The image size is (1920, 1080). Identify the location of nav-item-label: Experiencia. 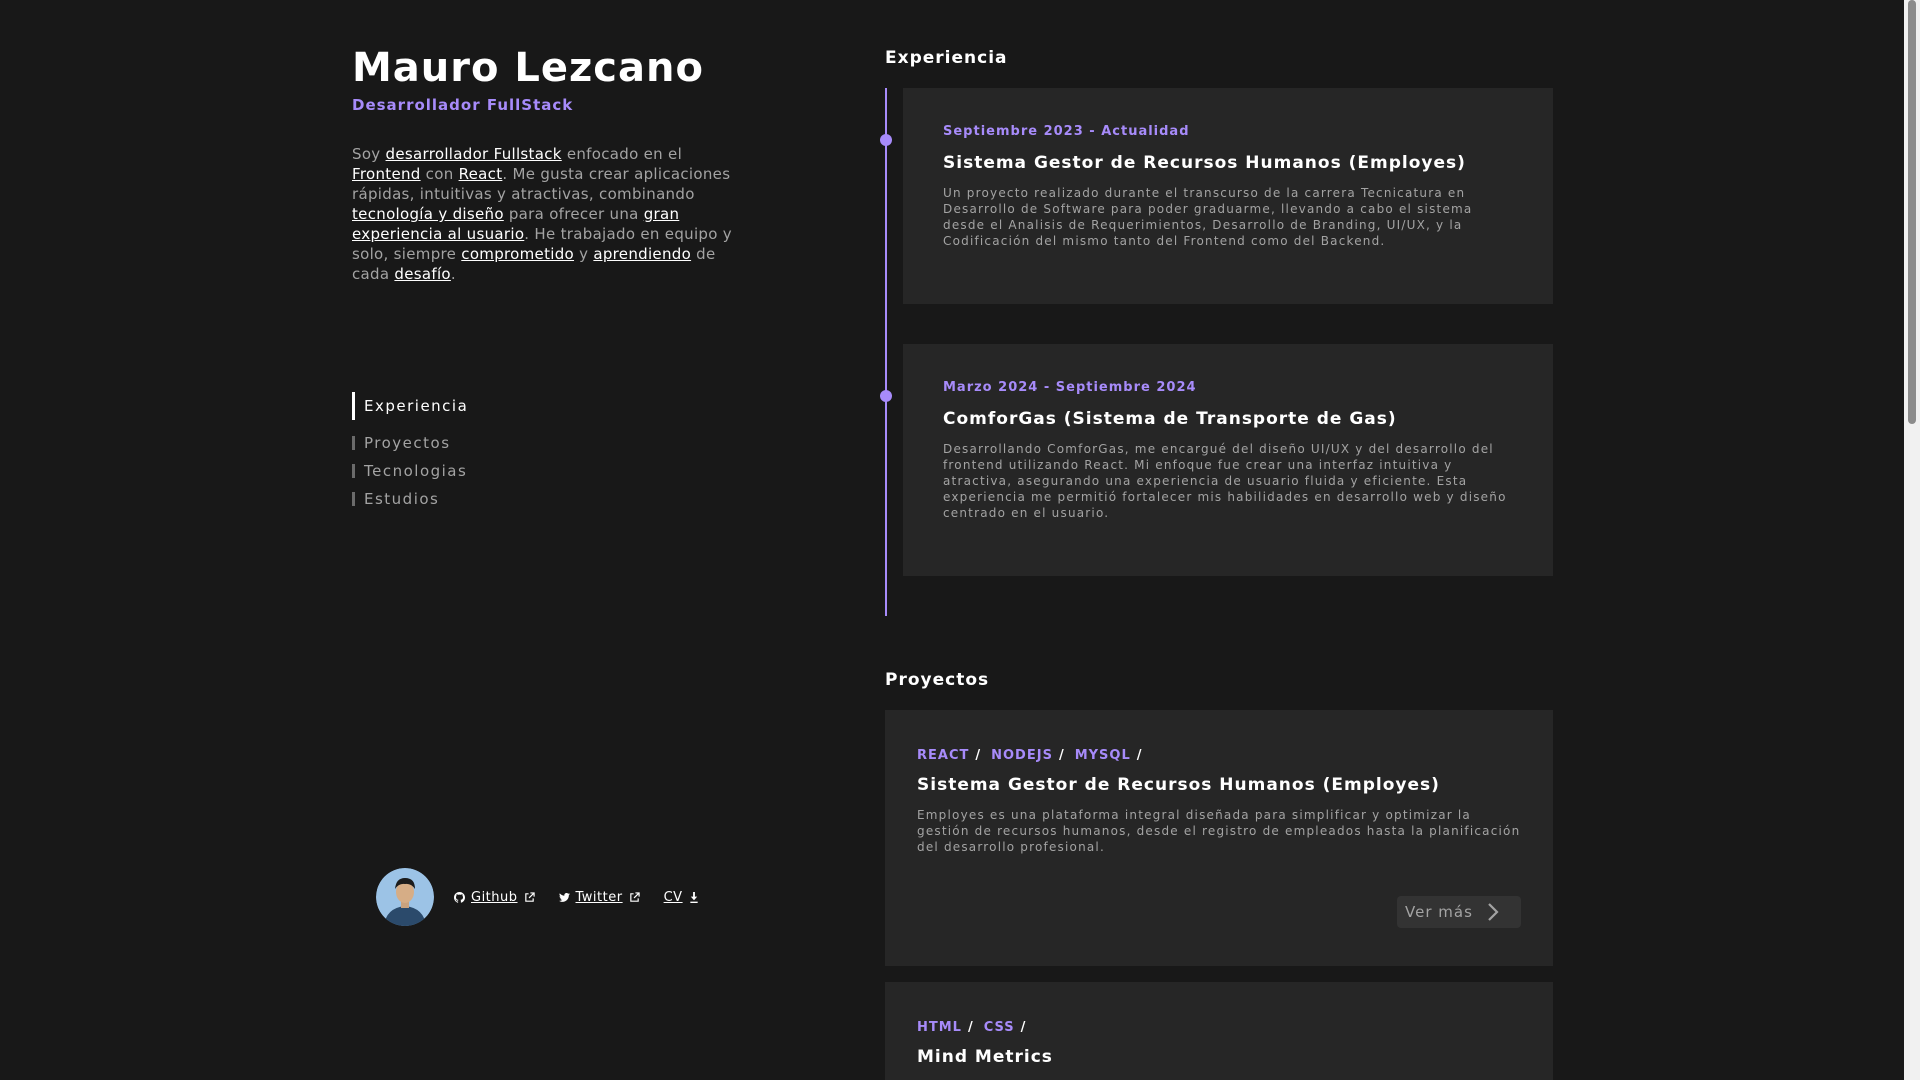
(416, 406).